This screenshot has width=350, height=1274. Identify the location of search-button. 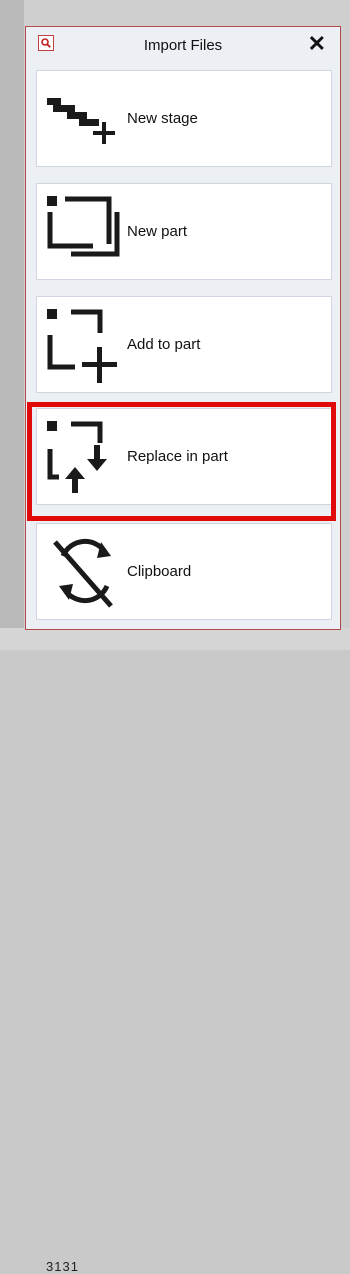
(46, 43).